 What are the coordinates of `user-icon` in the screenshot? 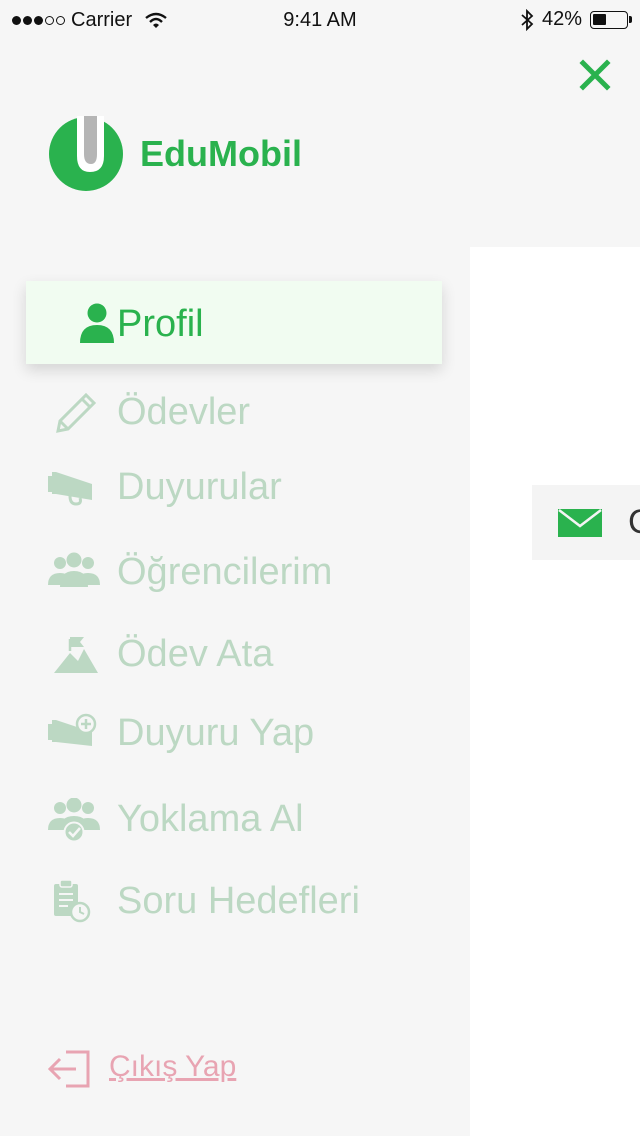 It's located at (97, 323).